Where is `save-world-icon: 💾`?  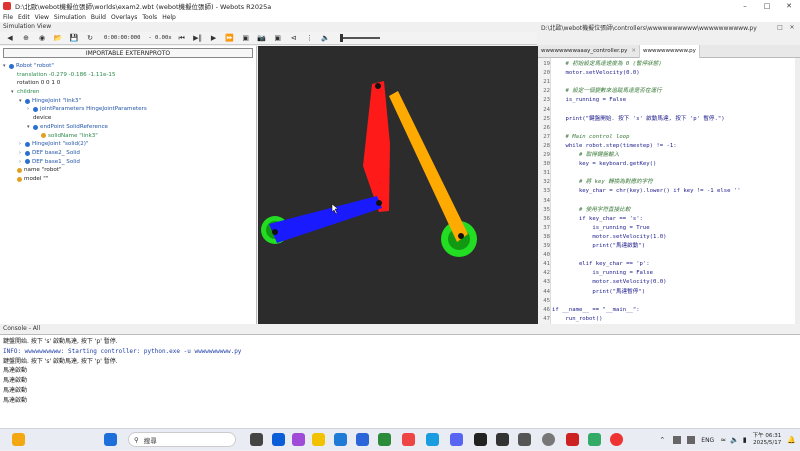 save-world-icon: 💾 is located at coordinates (74, 38).